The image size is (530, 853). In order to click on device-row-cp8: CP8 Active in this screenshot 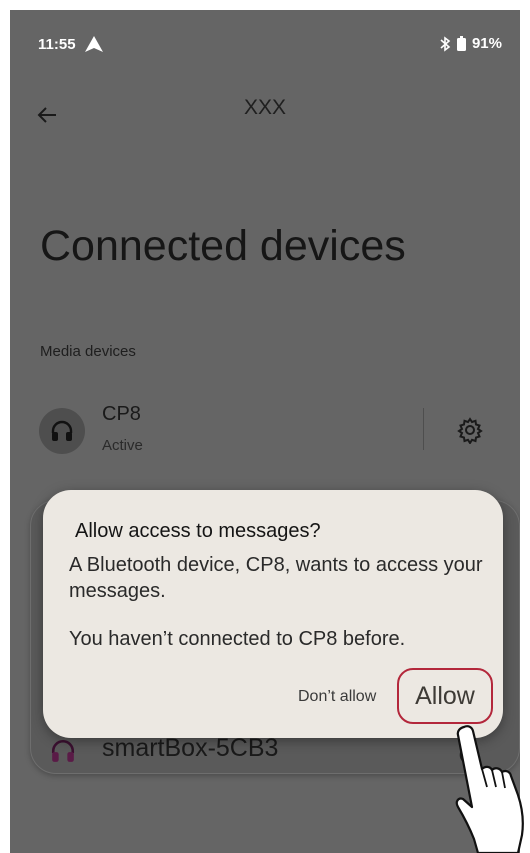, I will do `click(265, 433)`.